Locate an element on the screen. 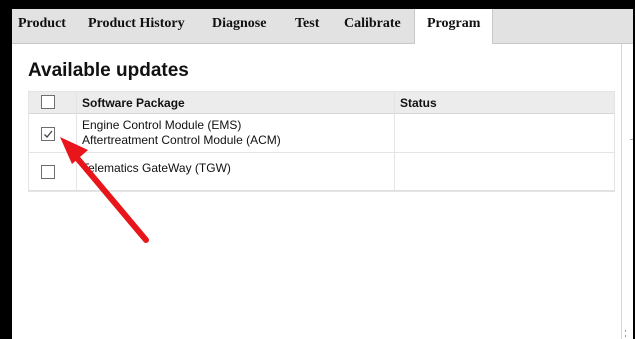  tab-test: Test is located at coordinates (307, 26).